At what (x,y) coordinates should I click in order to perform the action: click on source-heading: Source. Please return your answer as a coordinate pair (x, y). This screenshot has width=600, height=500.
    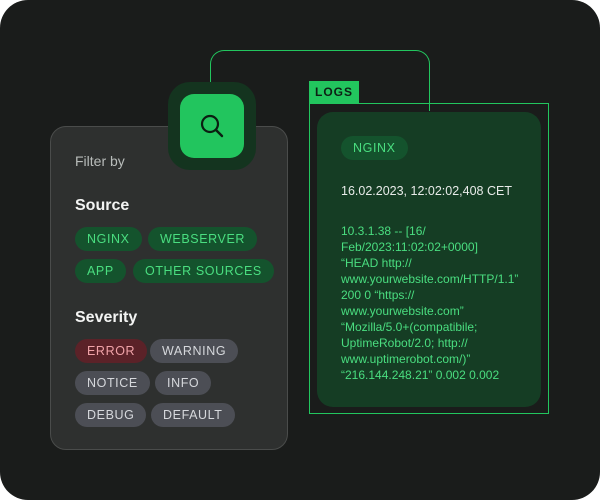
    Looking at the image, I should click on (102, 205).